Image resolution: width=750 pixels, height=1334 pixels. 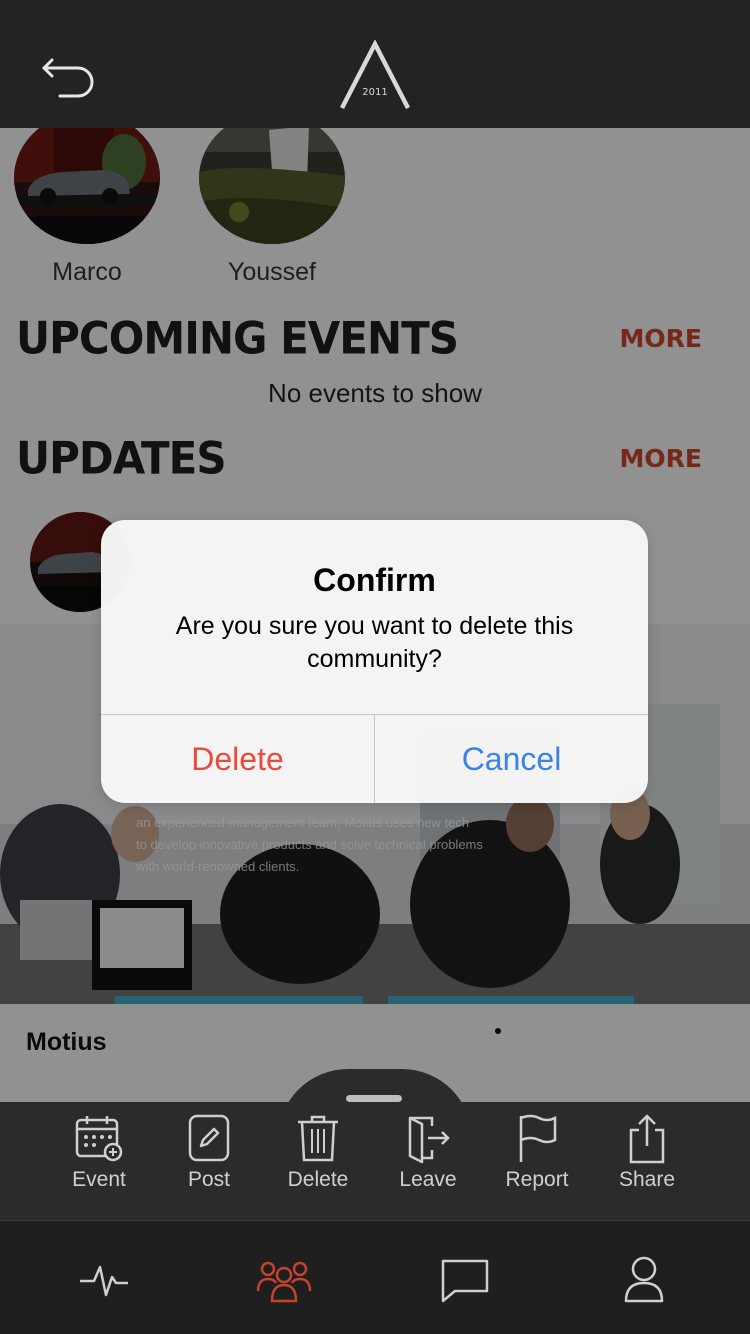 I want to click on activity-icon, so click(x=104, y=1281).